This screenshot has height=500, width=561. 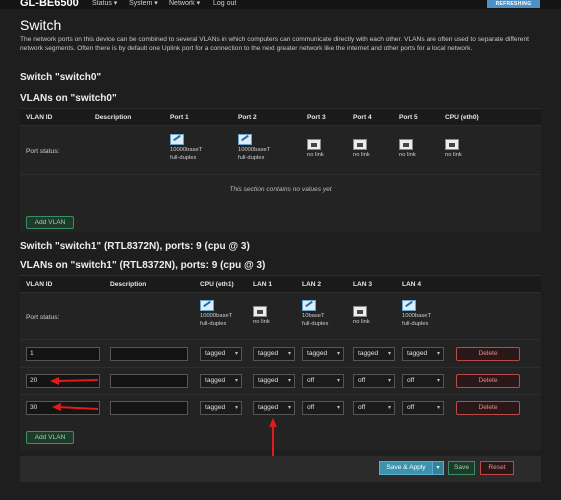 What do you see at coordinates (217, 284) in the screenshot?
I see `col-cpu-eth1: CPU (eth1)` at bounding box center [217, 284].